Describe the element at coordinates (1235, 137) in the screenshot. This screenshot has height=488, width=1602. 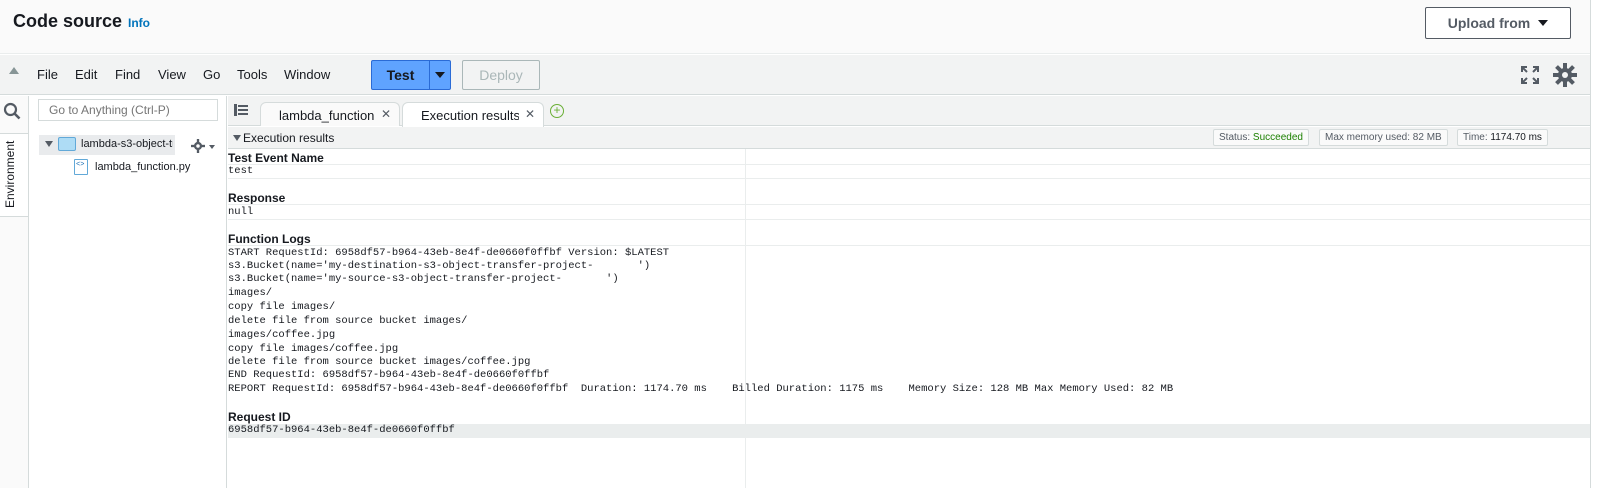
I see `status-label: Status:` at that location.